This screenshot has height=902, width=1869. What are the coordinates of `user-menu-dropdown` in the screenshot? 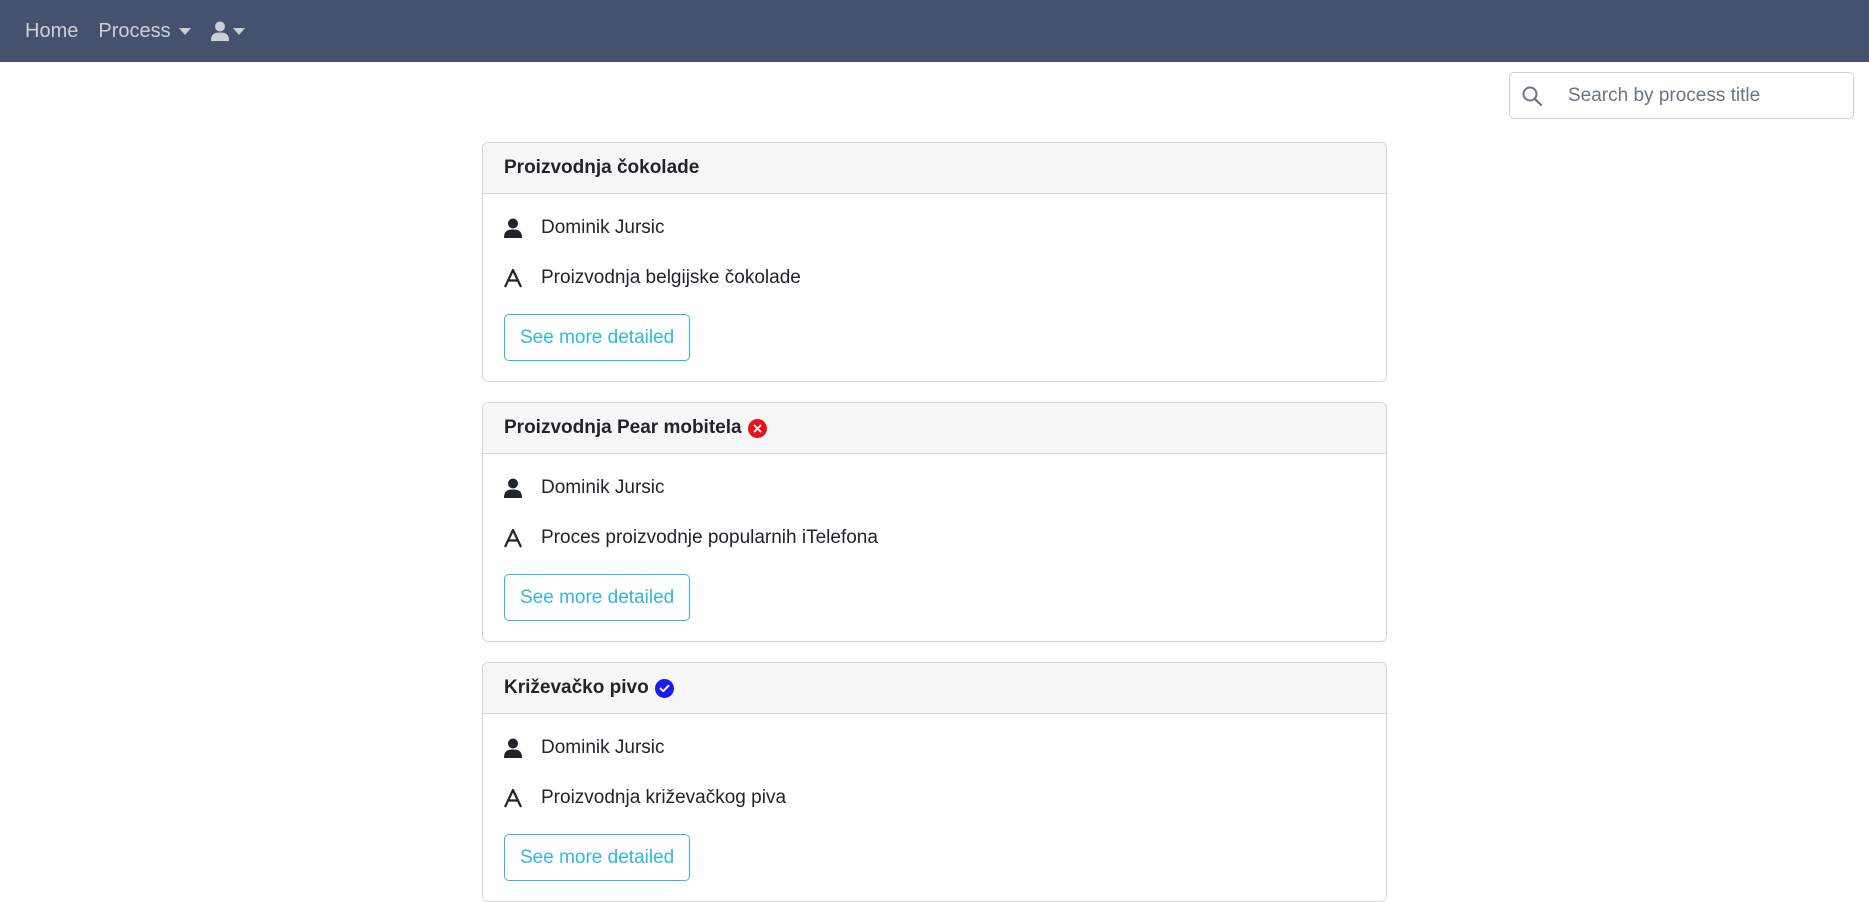 It's located at (227, 31).